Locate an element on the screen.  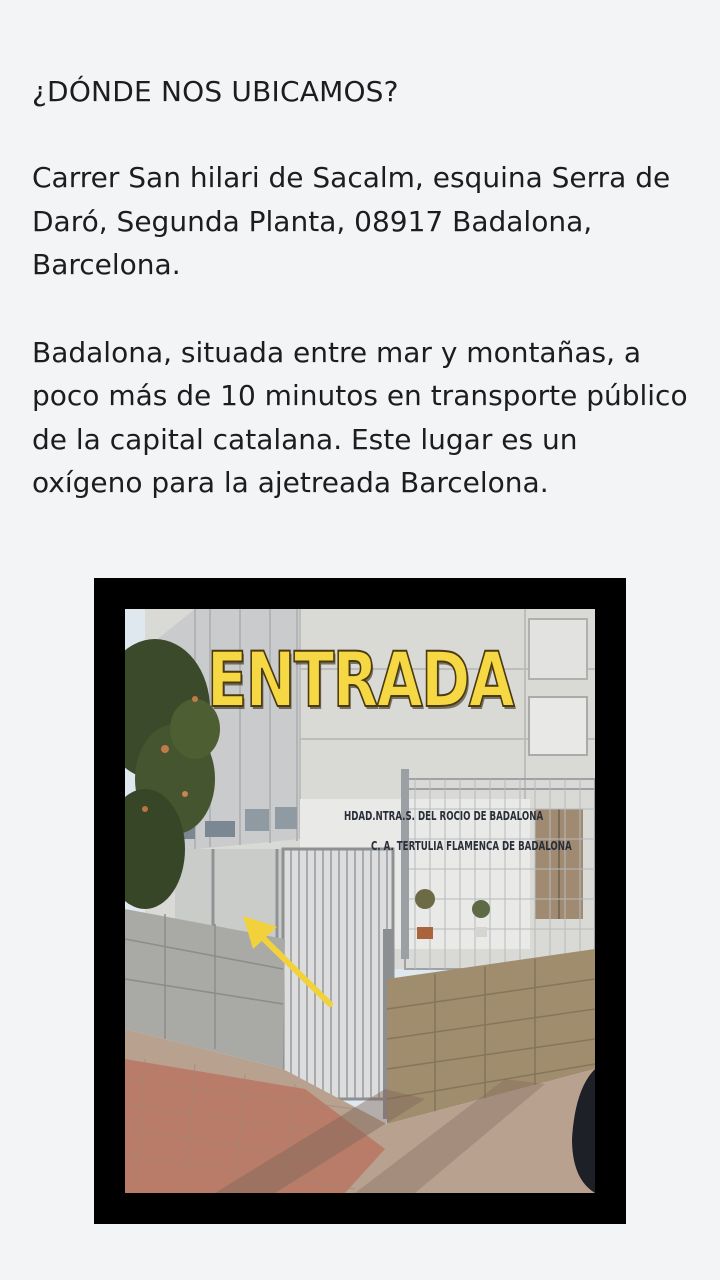
facade-sign-line-2: C. A. TERTULIA FLAMENCA DE BADALONA is located at coordinates (471, 846).